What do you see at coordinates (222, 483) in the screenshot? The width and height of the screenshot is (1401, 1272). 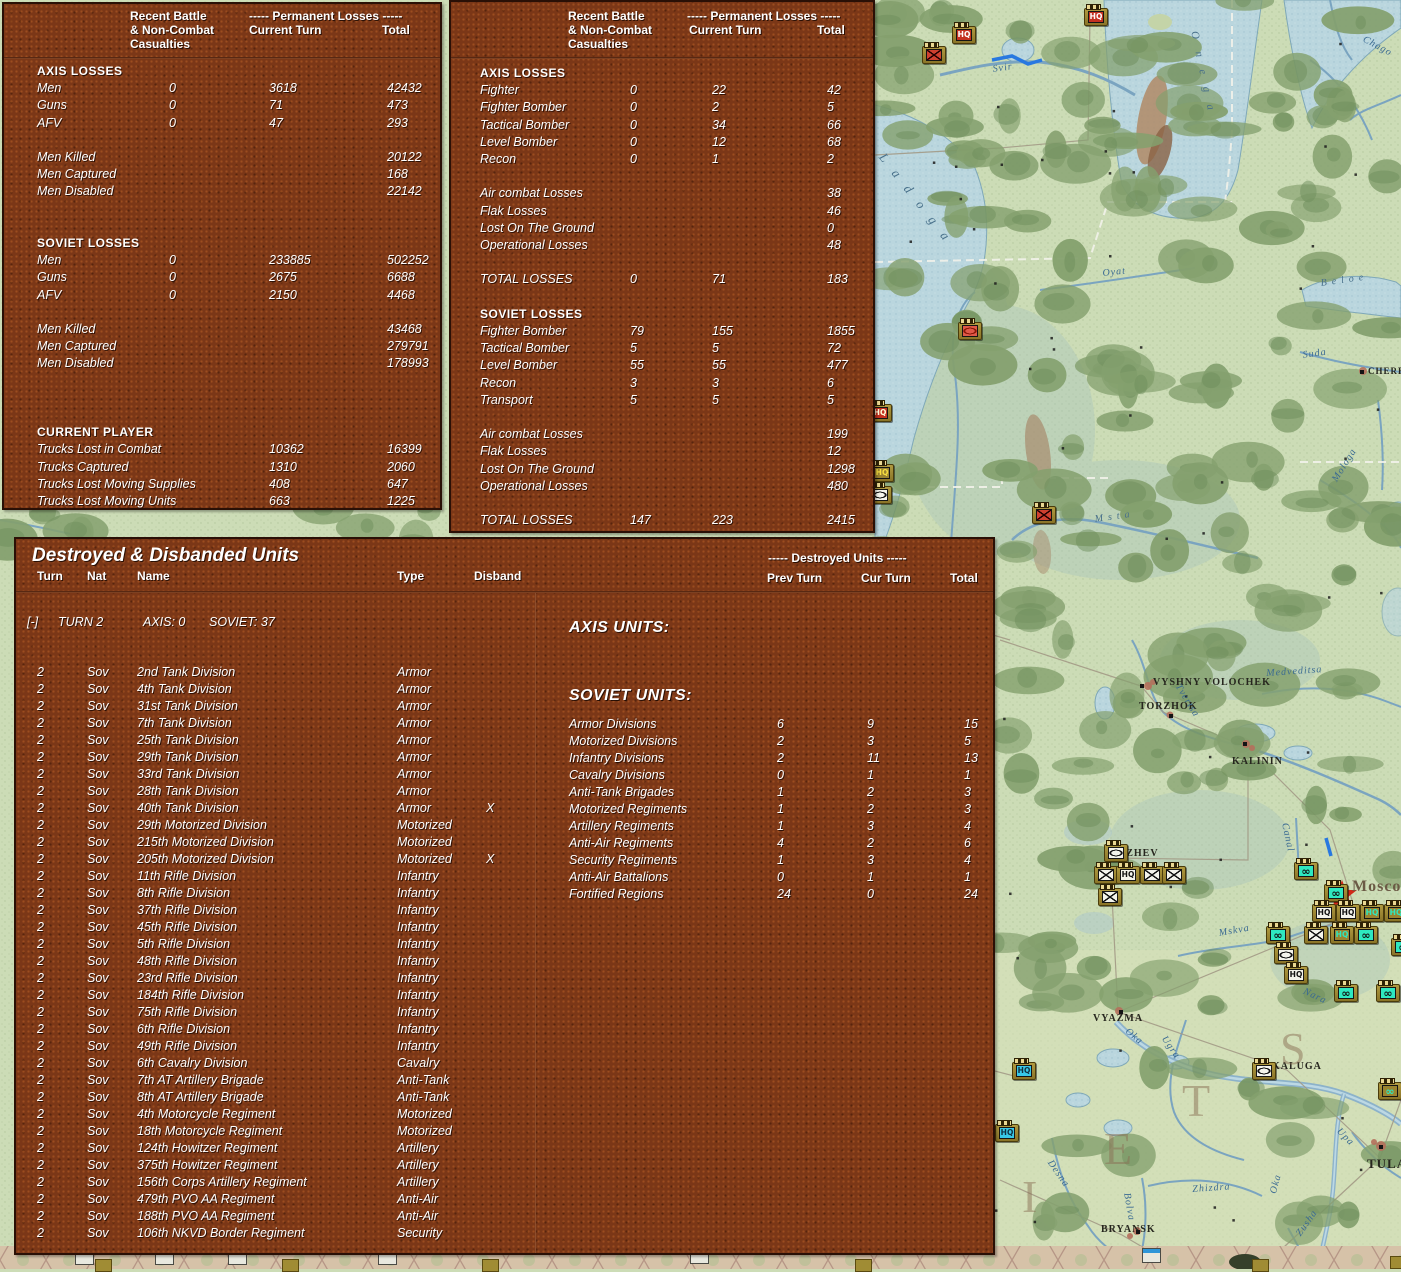 I see `loss-row: Trucks Lost Moving Supplies 408 647` at bounding box center [222, 483].